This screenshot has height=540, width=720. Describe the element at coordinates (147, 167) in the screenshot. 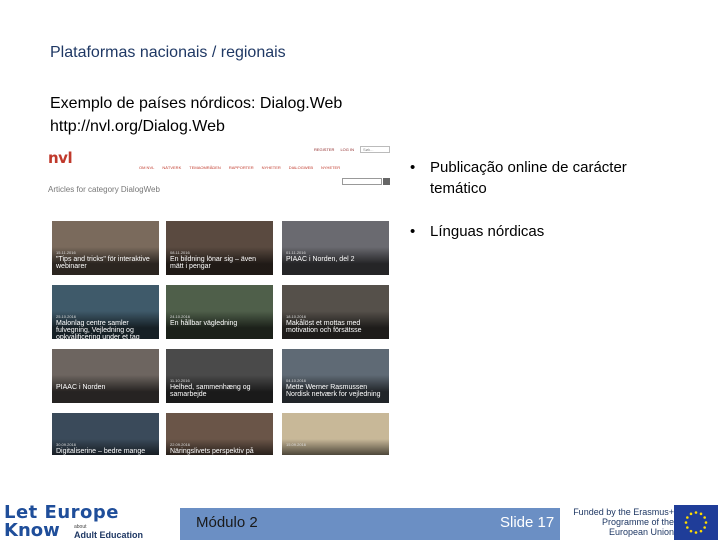

I see `menu-item: Om NVL` at that location.